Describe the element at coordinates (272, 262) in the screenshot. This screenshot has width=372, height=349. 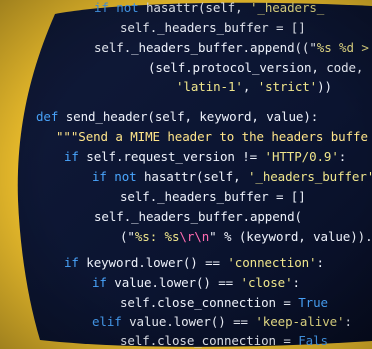
I see `code-token: 'connection'` at that location.